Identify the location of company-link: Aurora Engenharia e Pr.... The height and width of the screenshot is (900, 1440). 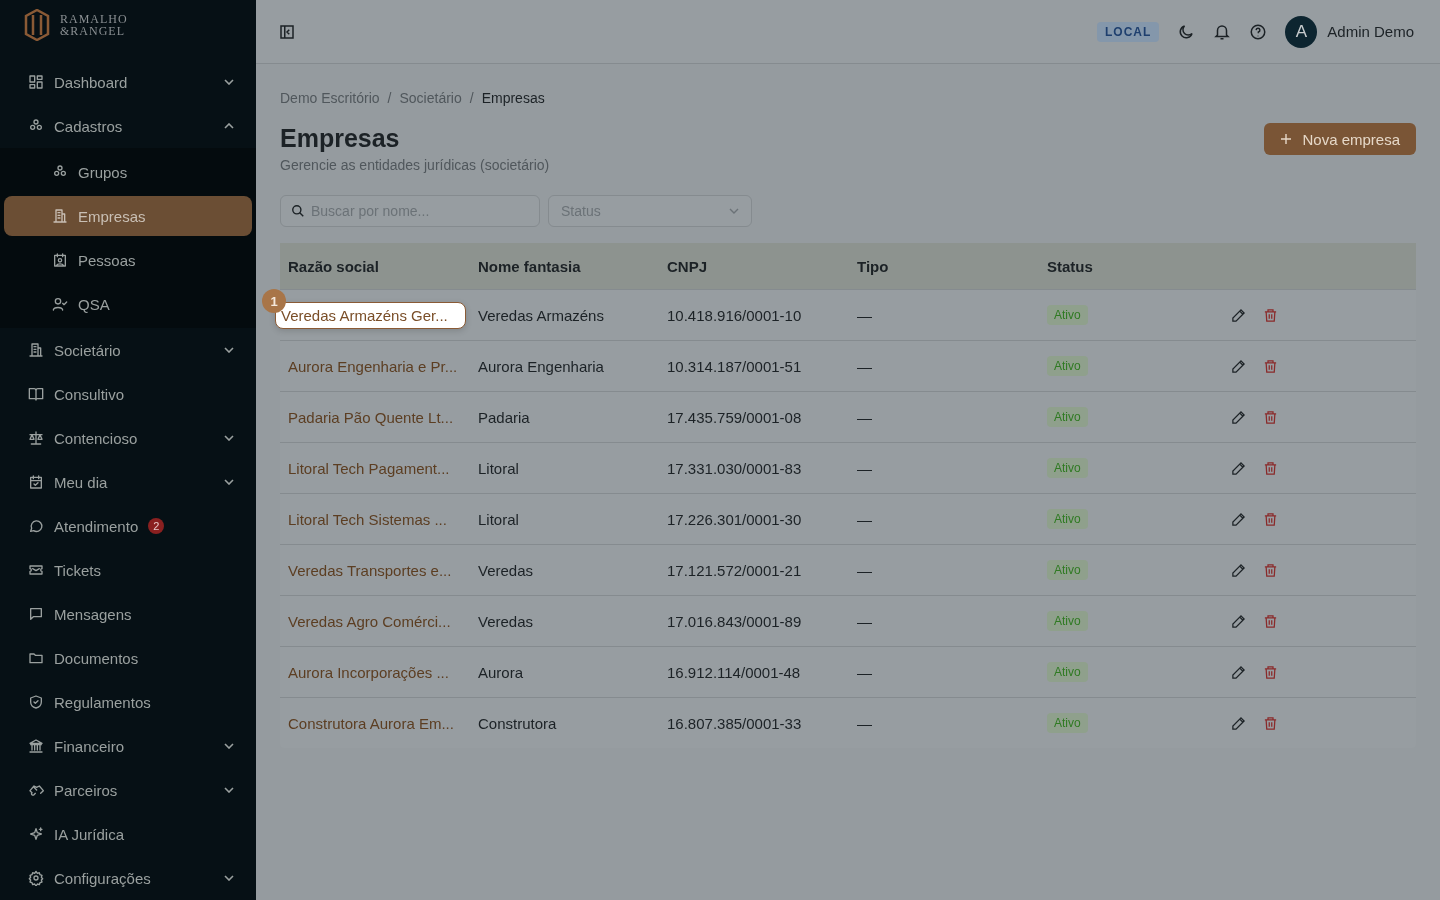
(373, 366).